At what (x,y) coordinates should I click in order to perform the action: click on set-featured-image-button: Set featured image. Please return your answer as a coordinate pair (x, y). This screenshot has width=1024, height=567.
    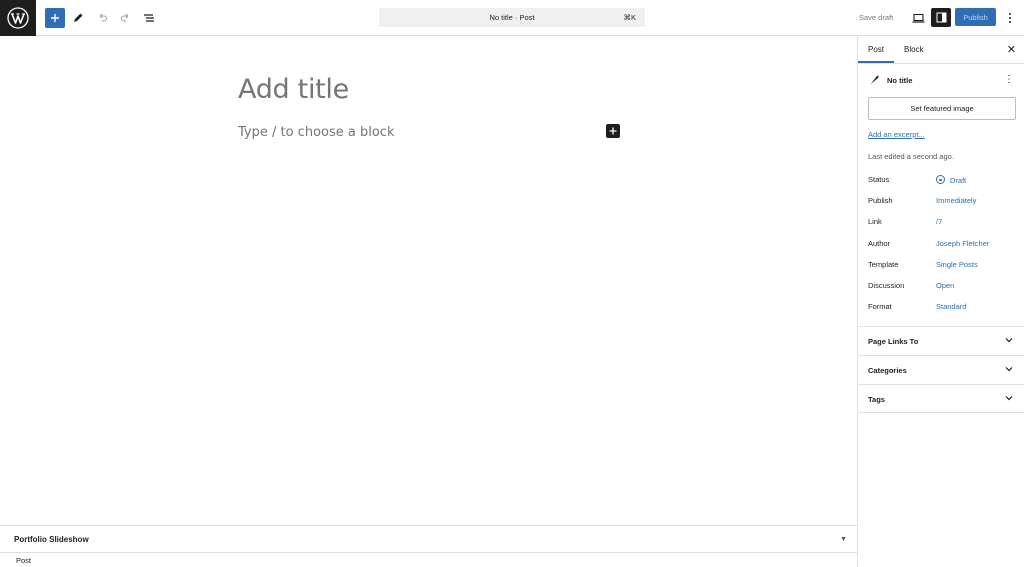
    Looking at the image, I should click on (942, 108).